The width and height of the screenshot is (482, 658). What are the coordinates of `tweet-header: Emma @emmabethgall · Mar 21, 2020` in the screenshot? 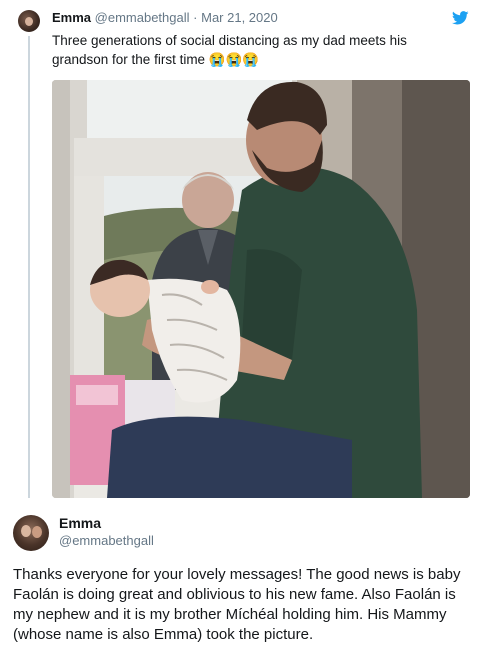 It's located at (165, 18).